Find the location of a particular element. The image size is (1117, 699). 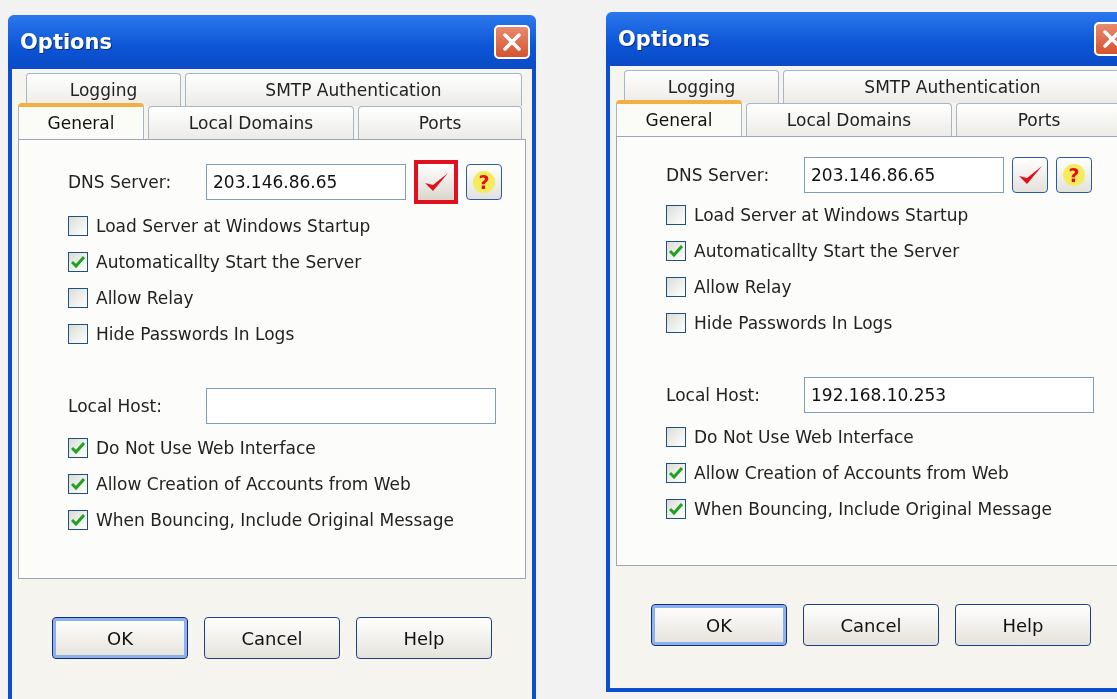

close-button is located at coordinates (512, 42).